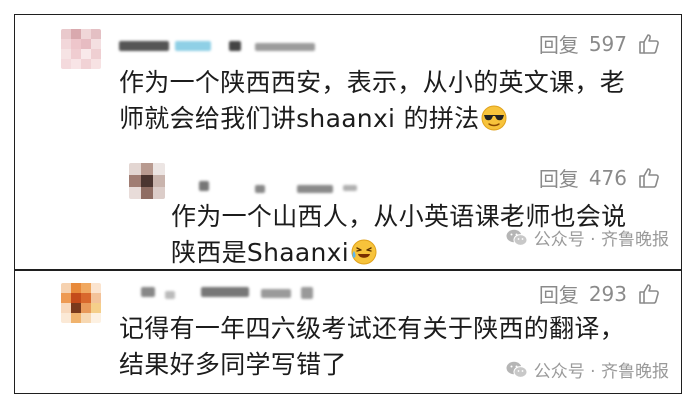 Image resolution: width=696 pixels, height=406 pixels. I want to click on comment-text: 作为一个陕西西安，表示，从小的英文课，老 师就会给我们讲shaanxi 的拼法, so click(372, 101).